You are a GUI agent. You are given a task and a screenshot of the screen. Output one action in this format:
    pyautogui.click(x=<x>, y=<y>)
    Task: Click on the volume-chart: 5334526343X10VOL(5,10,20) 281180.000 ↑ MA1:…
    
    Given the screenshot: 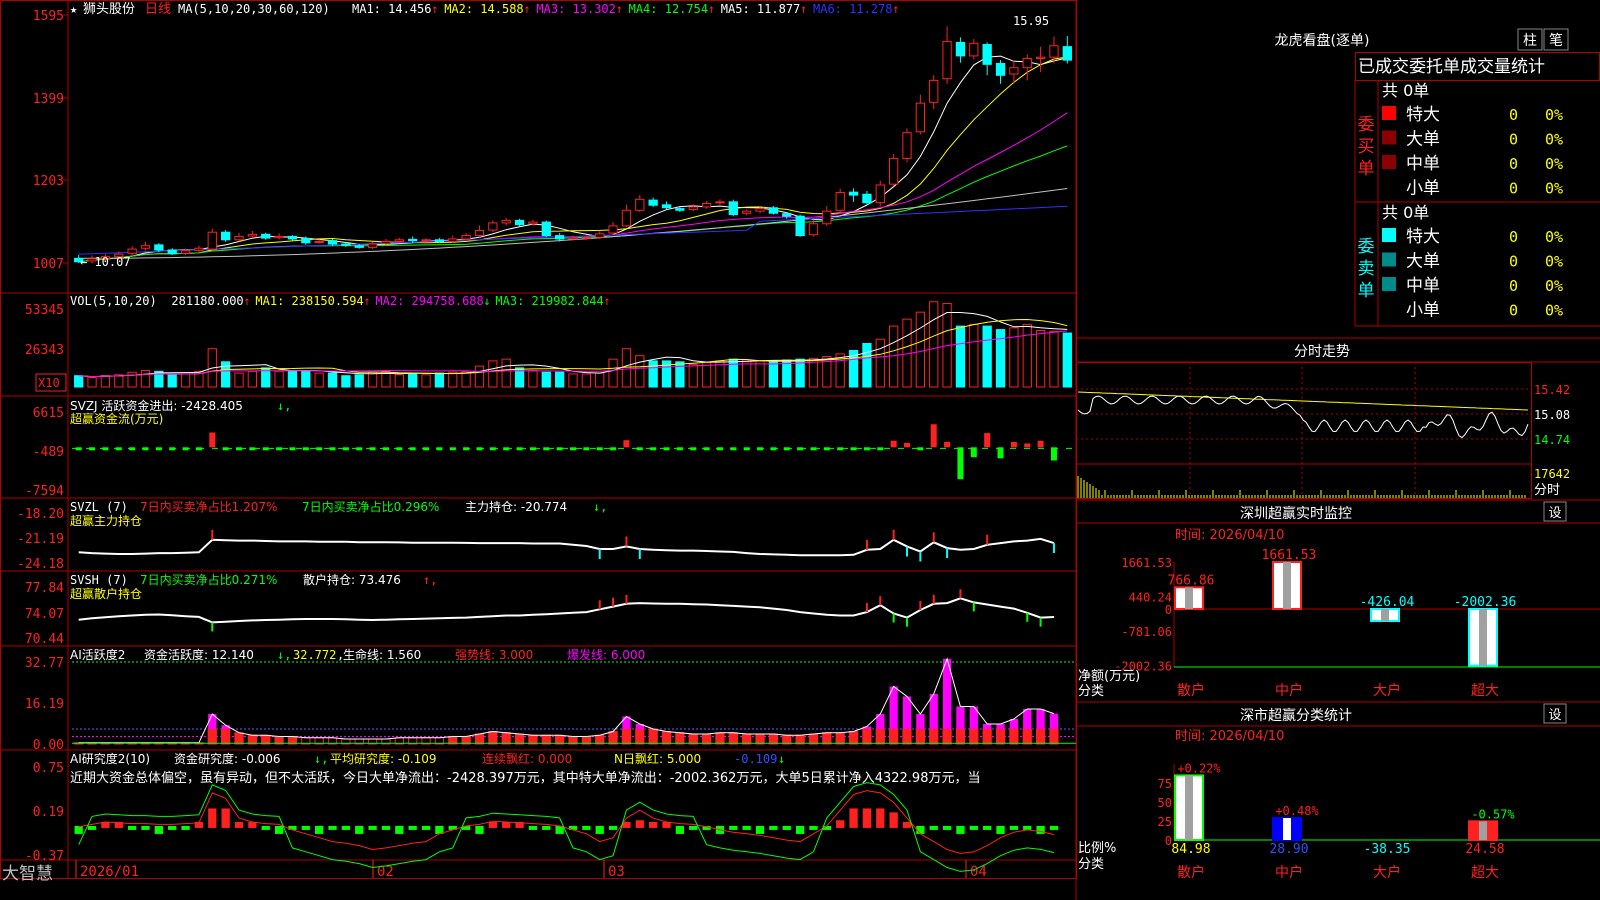 What is the action you would take?
    pyautogui.click(x=548, y=343)
    